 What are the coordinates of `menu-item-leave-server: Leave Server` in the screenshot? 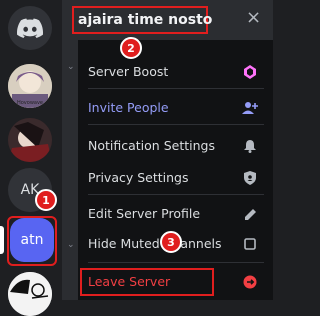 It's located at (178, 282).